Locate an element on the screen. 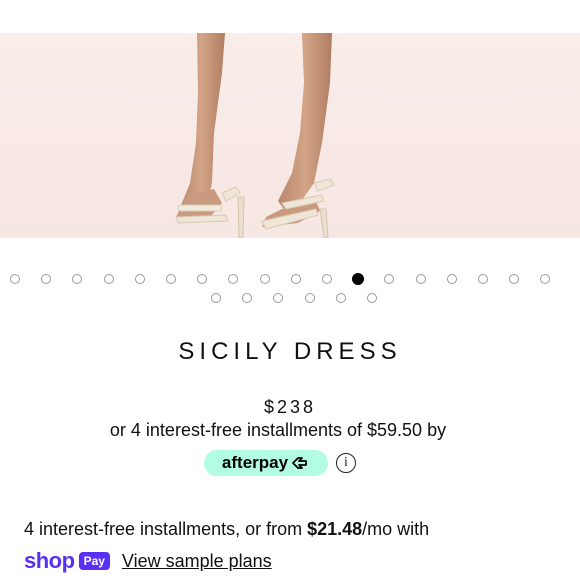 This screenshot has height=580, width=580. carousel-dots is located at coordinates (290, 292).